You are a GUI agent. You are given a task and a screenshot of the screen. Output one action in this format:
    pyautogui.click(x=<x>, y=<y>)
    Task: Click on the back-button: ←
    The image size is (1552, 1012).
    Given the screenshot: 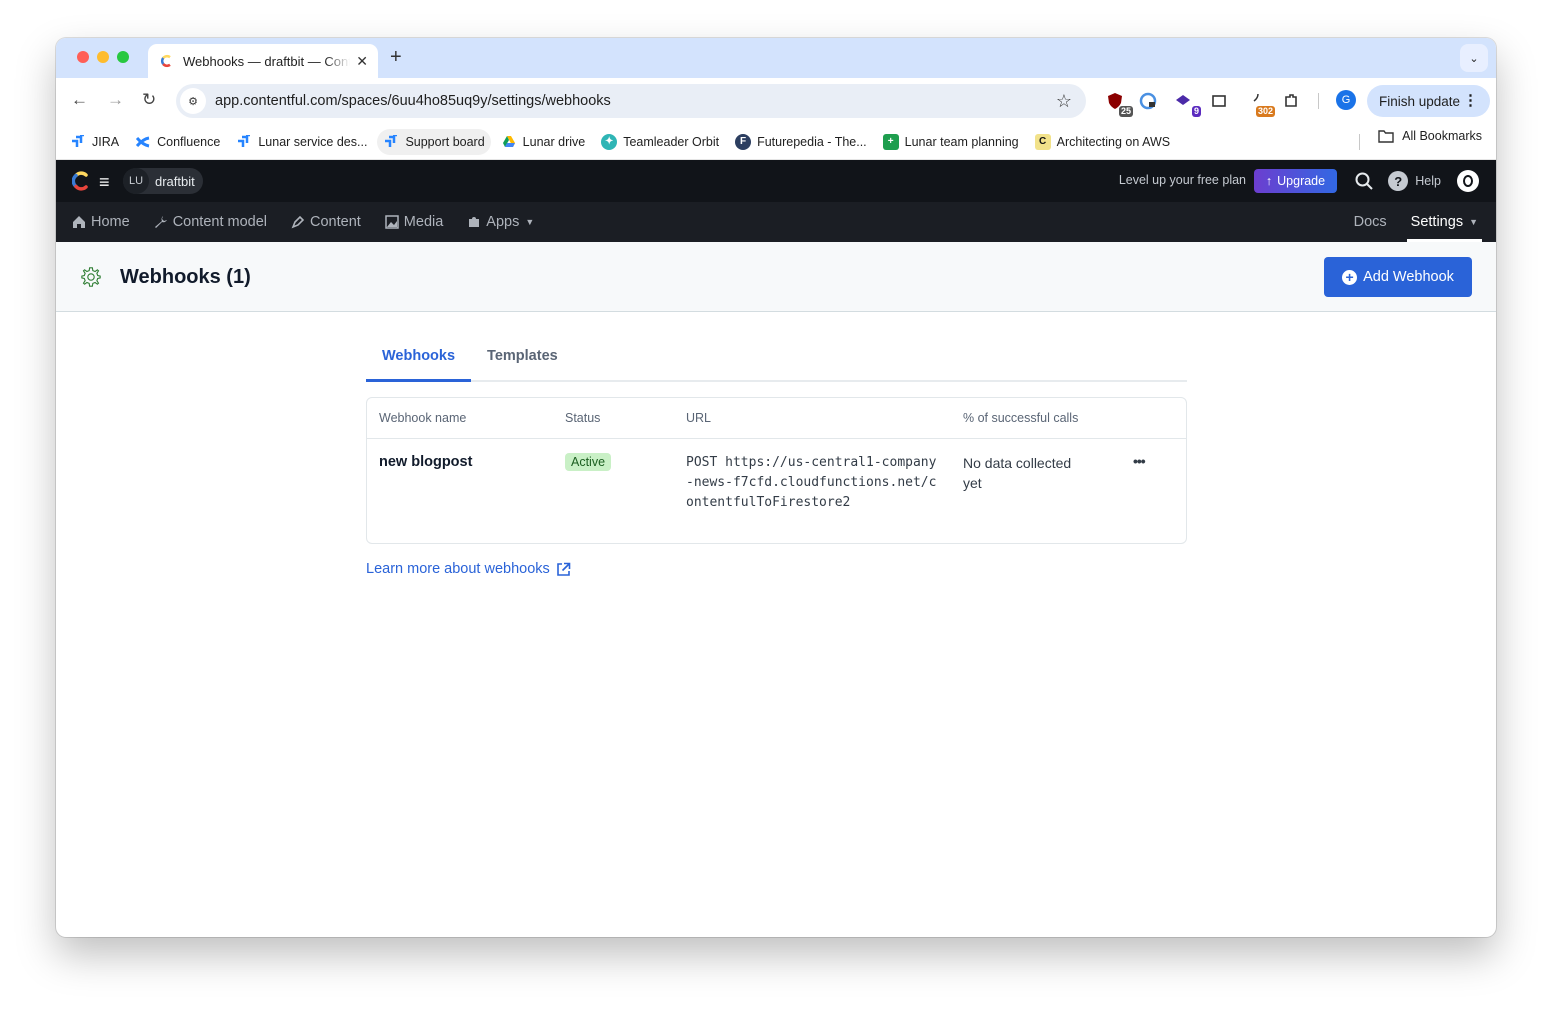 What is the action you would take?
    pyautogui.click(x=79, y=100)
    